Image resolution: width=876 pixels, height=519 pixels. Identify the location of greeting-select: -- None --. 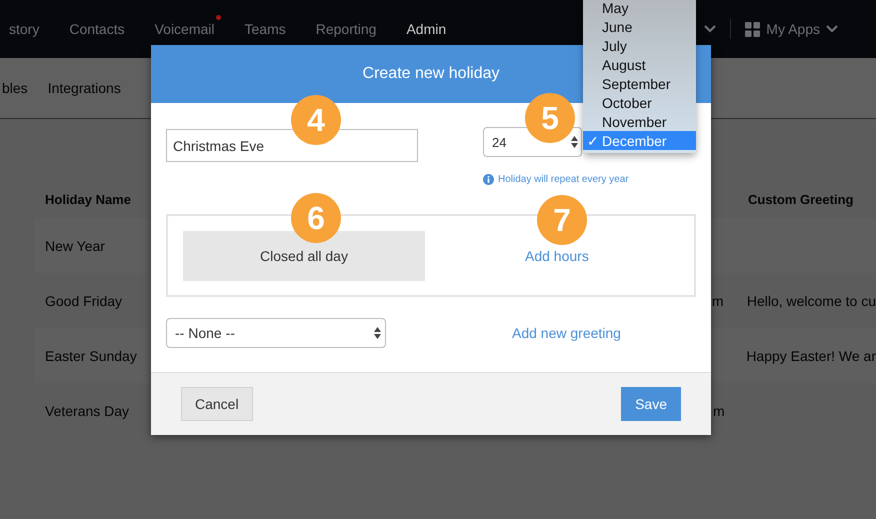
(276, 333).